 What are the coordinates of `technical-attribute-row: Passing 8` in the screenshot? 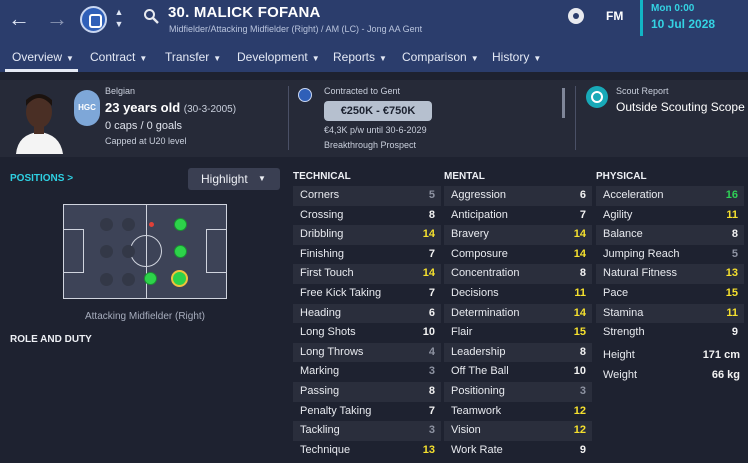 It's located at (367, 391).